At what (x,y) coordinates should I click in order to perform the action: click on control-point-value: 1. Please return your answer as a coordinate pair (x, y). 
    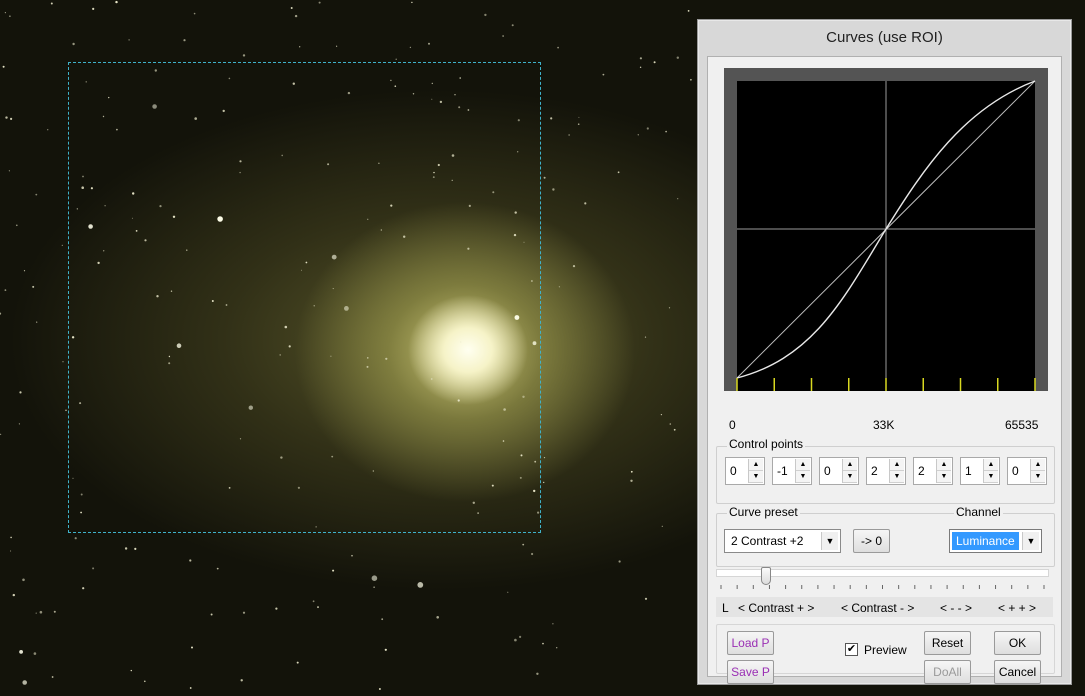
    Looking at the image, I should click on (968, 471).